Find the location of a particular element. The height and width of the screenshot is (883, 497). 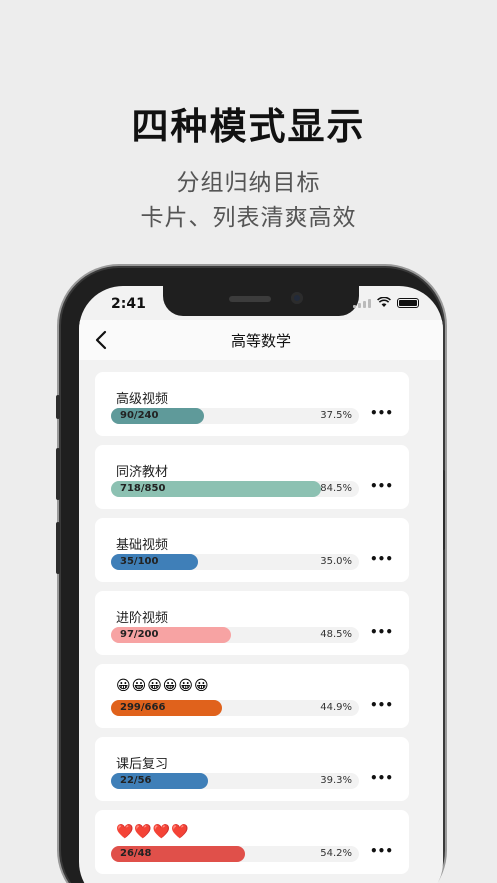

progress-percent: 54.2% is located at coordinates (336, 853).